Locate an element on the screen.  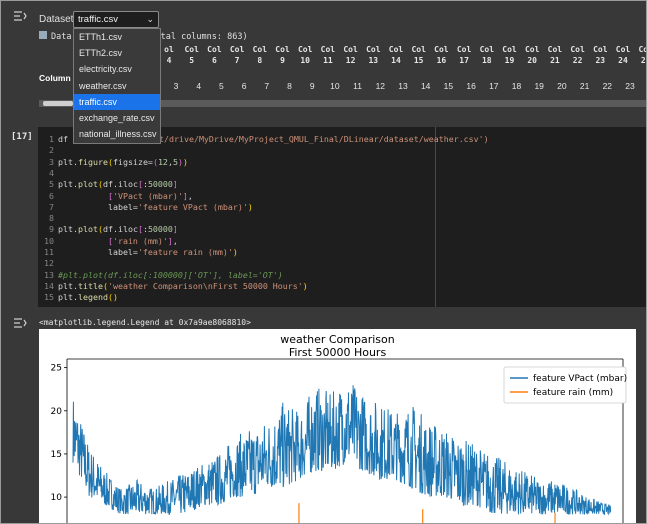
line-number: 13 is located at coordinates (49, 274).